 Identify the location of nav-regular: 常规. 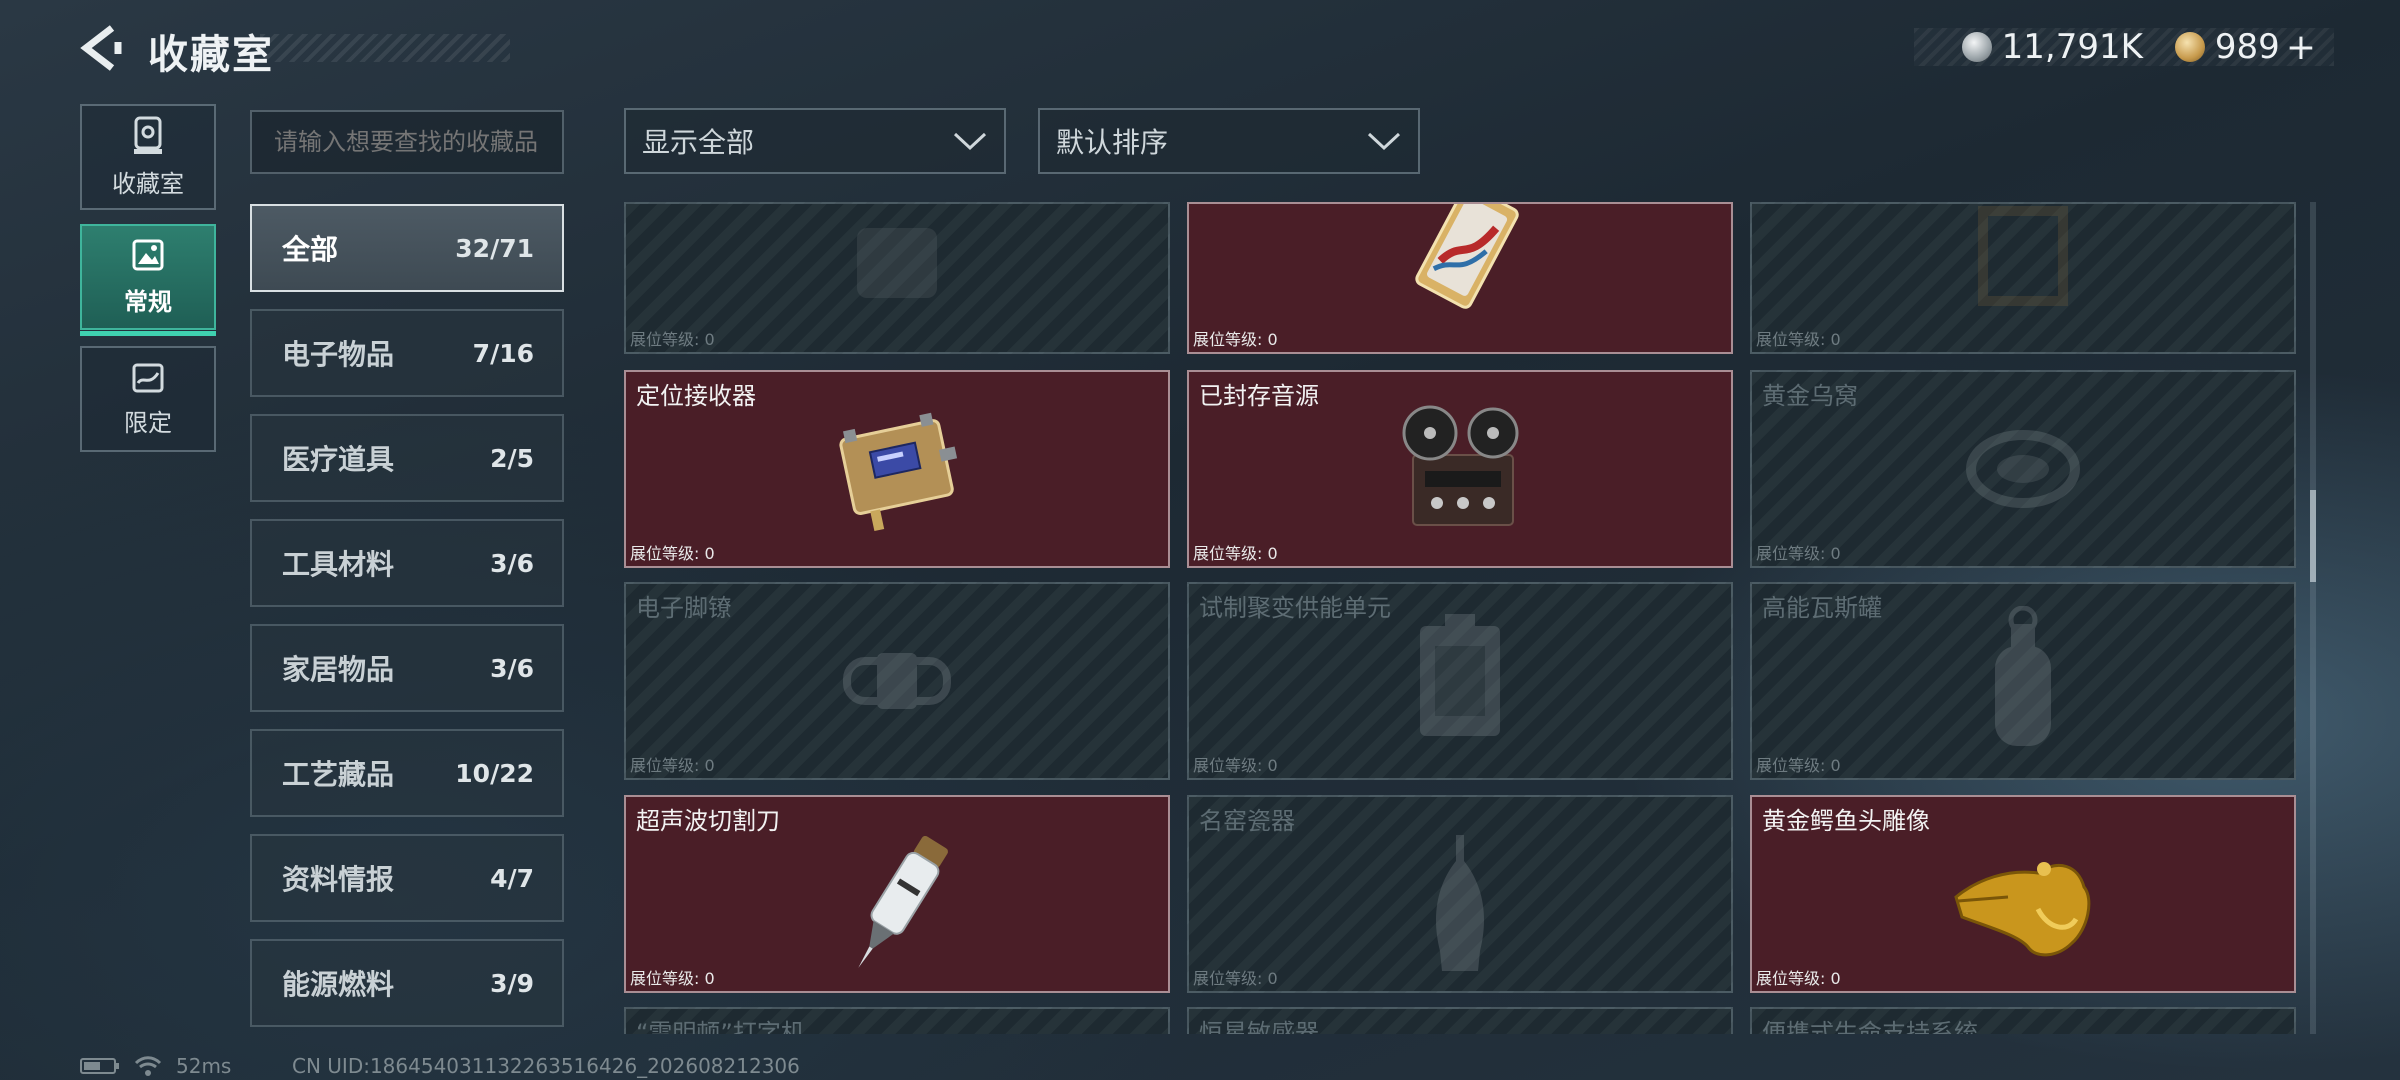
(148, 280).